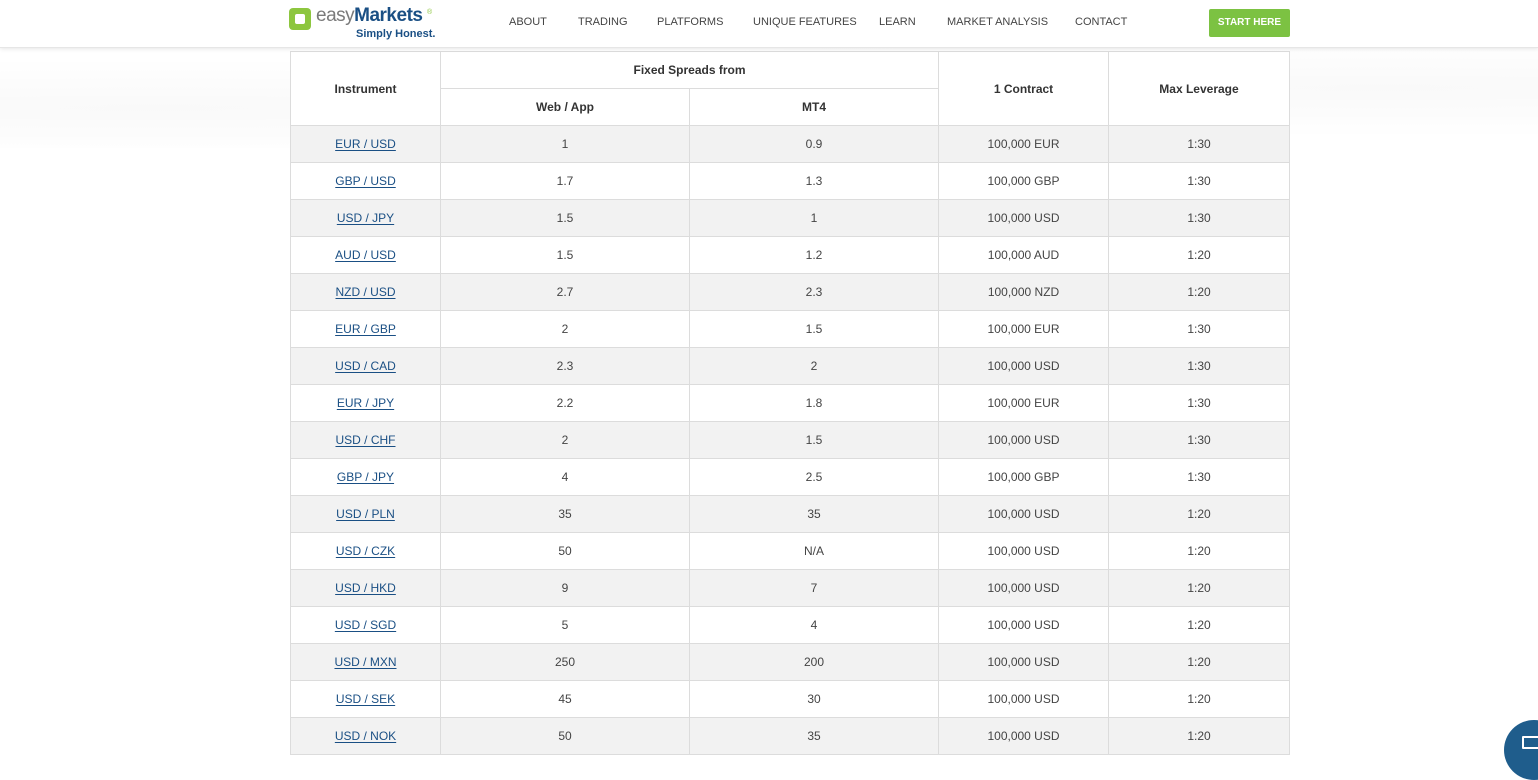 The width and height of the screenshot is (1538, 780). I want to click on web-app-spread-cell: 250, so click(565, 662).